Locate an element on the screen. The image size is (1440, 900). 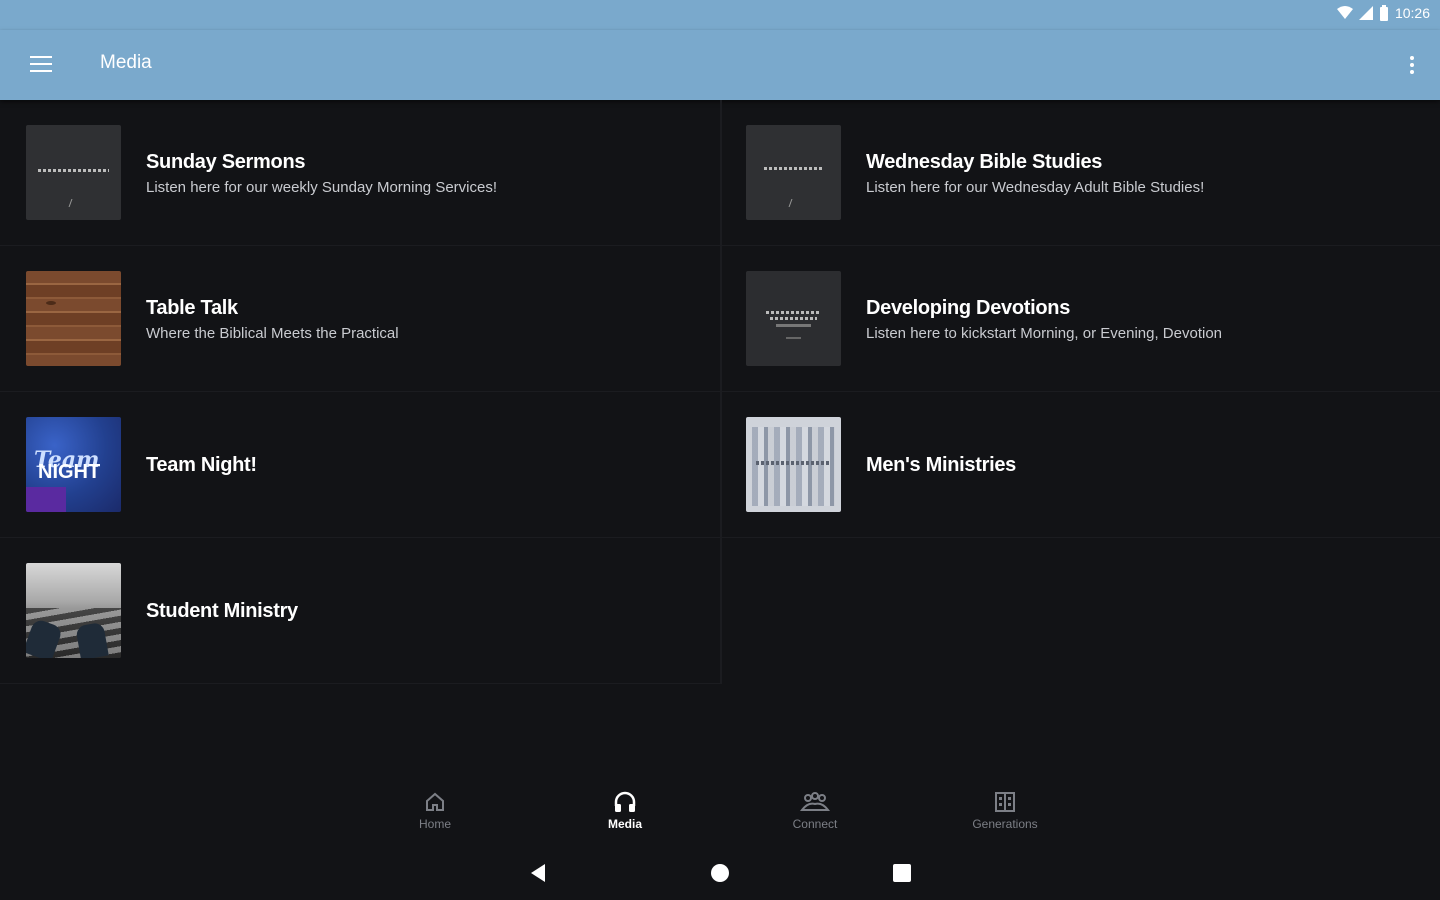
nav-connect: Connect is located at coordinates (815, 810).